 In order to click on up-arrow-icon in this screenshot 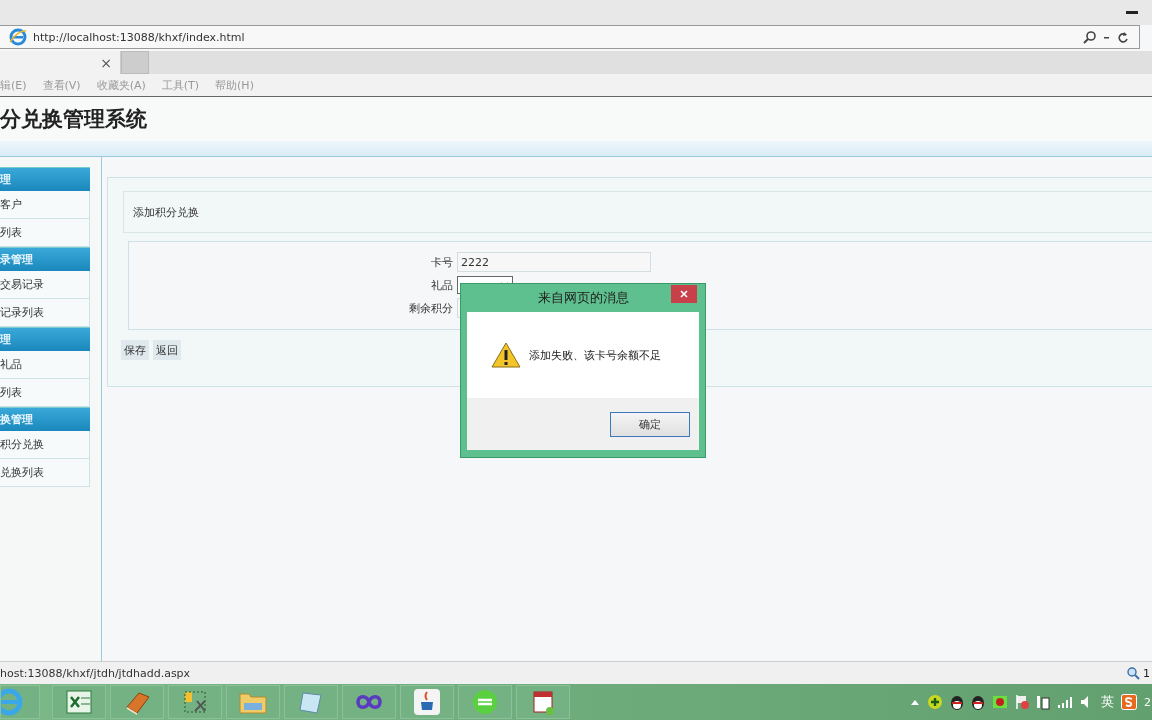, I will do `click(915, 702)`.